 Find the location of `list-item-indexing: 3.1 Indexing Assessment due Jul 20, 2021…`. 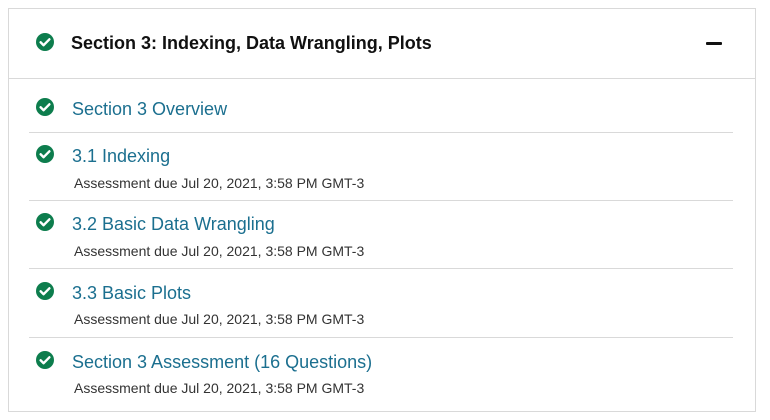

list-item-indexing: 3.1 Indexing Assessment due Jul 20, 2021… is located at coordinates (381, 167).